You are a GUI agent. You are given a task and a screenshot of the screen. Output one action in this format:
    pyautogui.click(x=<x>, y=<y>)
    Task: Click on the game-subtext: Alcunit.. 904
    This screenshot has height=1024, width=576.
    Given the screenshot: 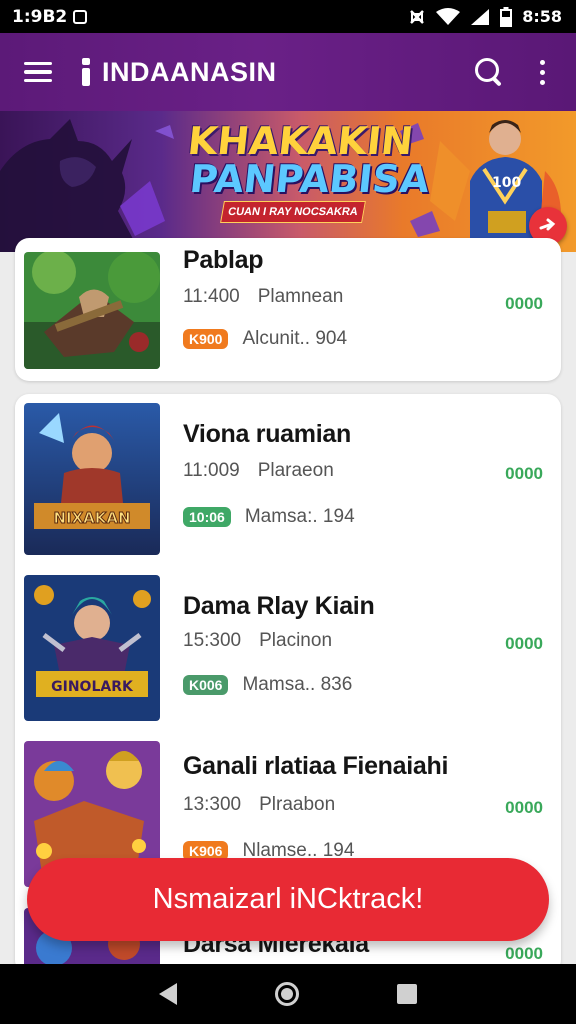 What is the action you would take?
    pyautogui.click(x=295, y=338)
    